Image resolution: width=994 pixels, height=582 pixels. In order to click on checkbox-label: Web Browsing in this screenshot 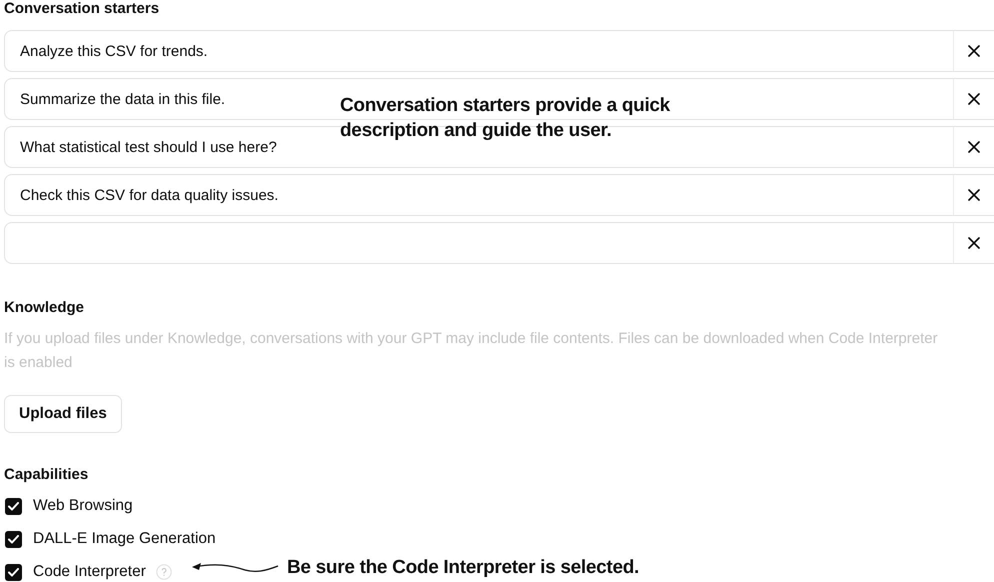, I will do `click(83, 506)`.